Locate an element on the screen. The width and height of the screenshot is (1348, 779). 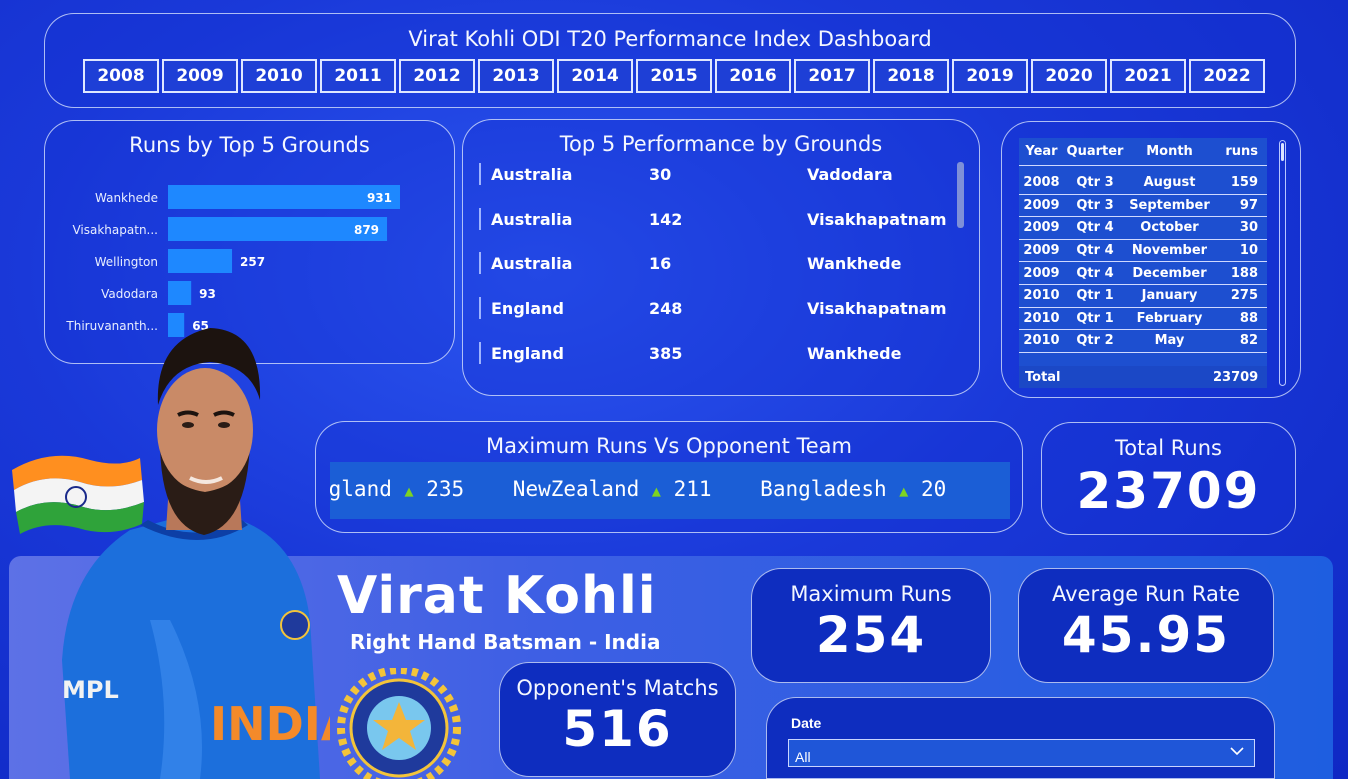
table-header: Year Quarter Month runs is located at coordinates (1143, 152).